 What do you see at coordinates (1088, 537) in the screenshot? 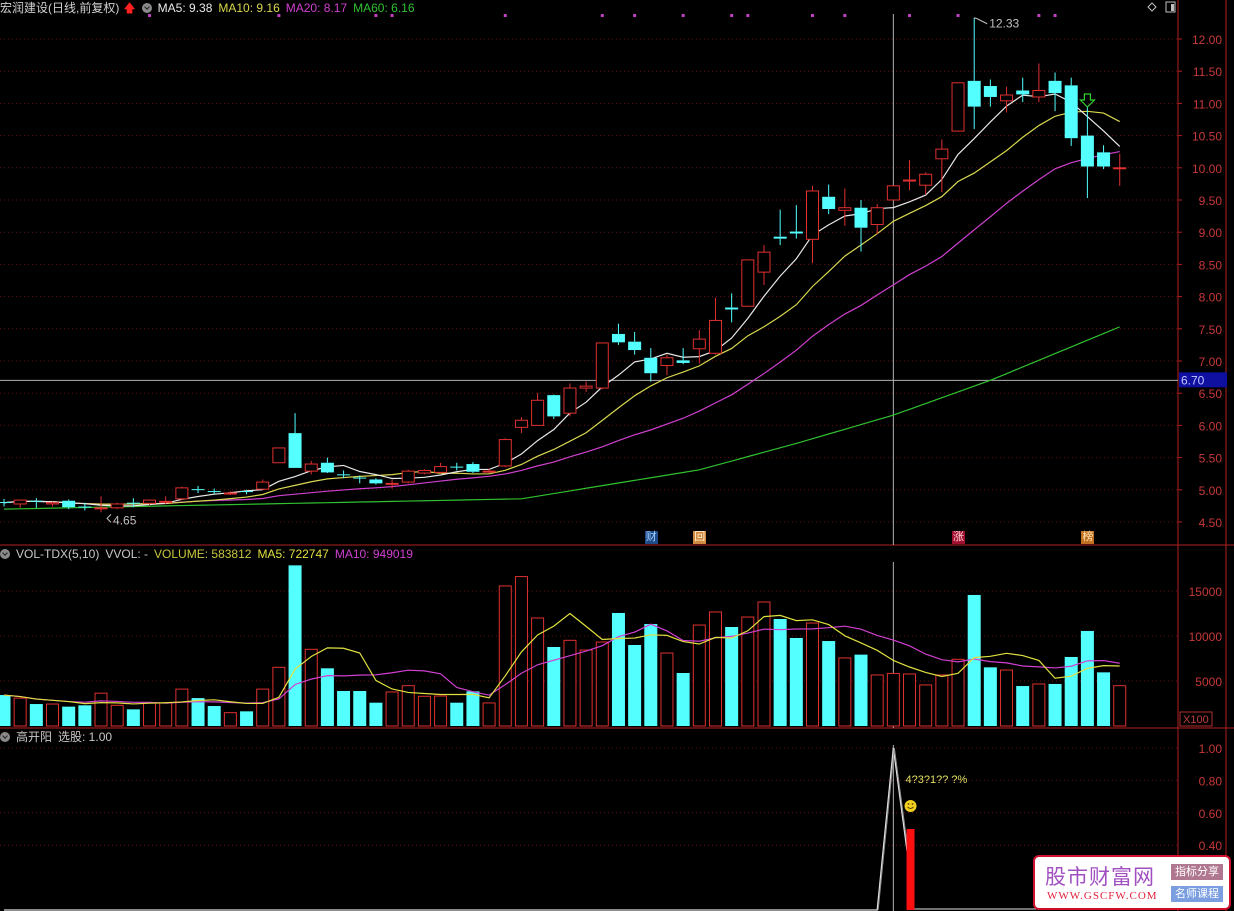
I see `event-marker-tag: 榜` at bounding box center [1088, 537].